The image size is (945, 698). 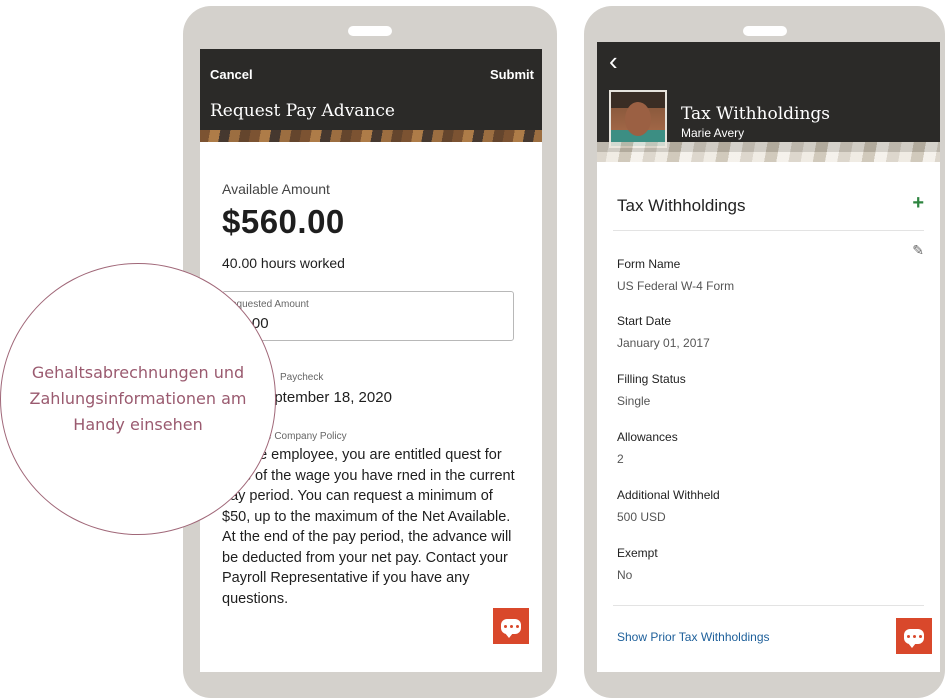 I want to click on field-value-additional-withheld: 500 USD, so click(x=641, y=517).